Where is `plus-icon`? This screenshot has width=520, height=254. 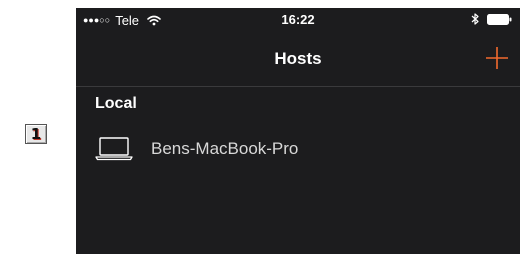 plus-icon is located at coordinates (497, 58).